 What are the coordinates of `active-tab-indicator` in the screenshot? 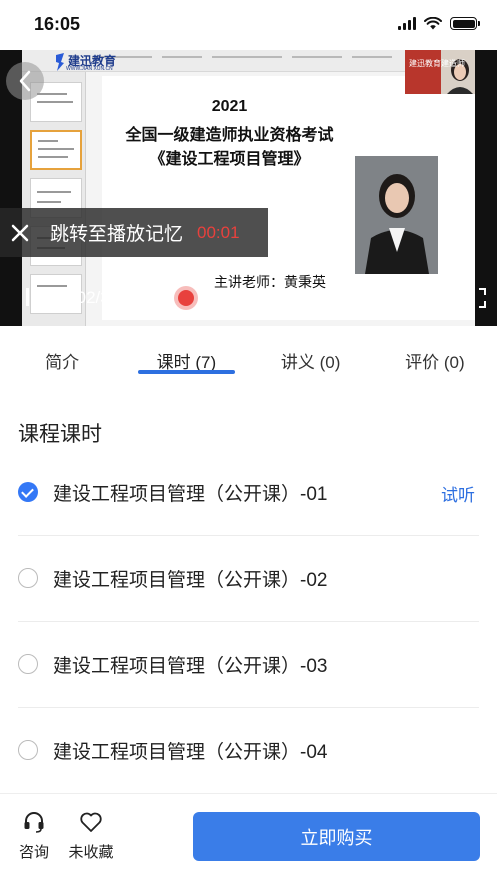 It's located at (186, 372).